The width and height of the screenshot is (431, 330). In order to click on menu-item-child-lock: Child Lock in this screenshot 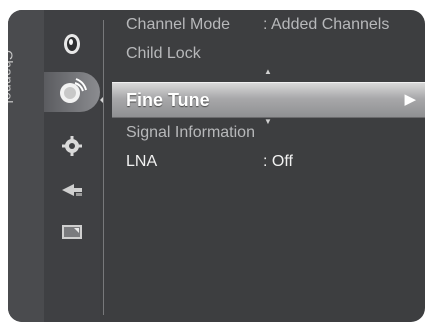, I will do `click(275, 54)`.